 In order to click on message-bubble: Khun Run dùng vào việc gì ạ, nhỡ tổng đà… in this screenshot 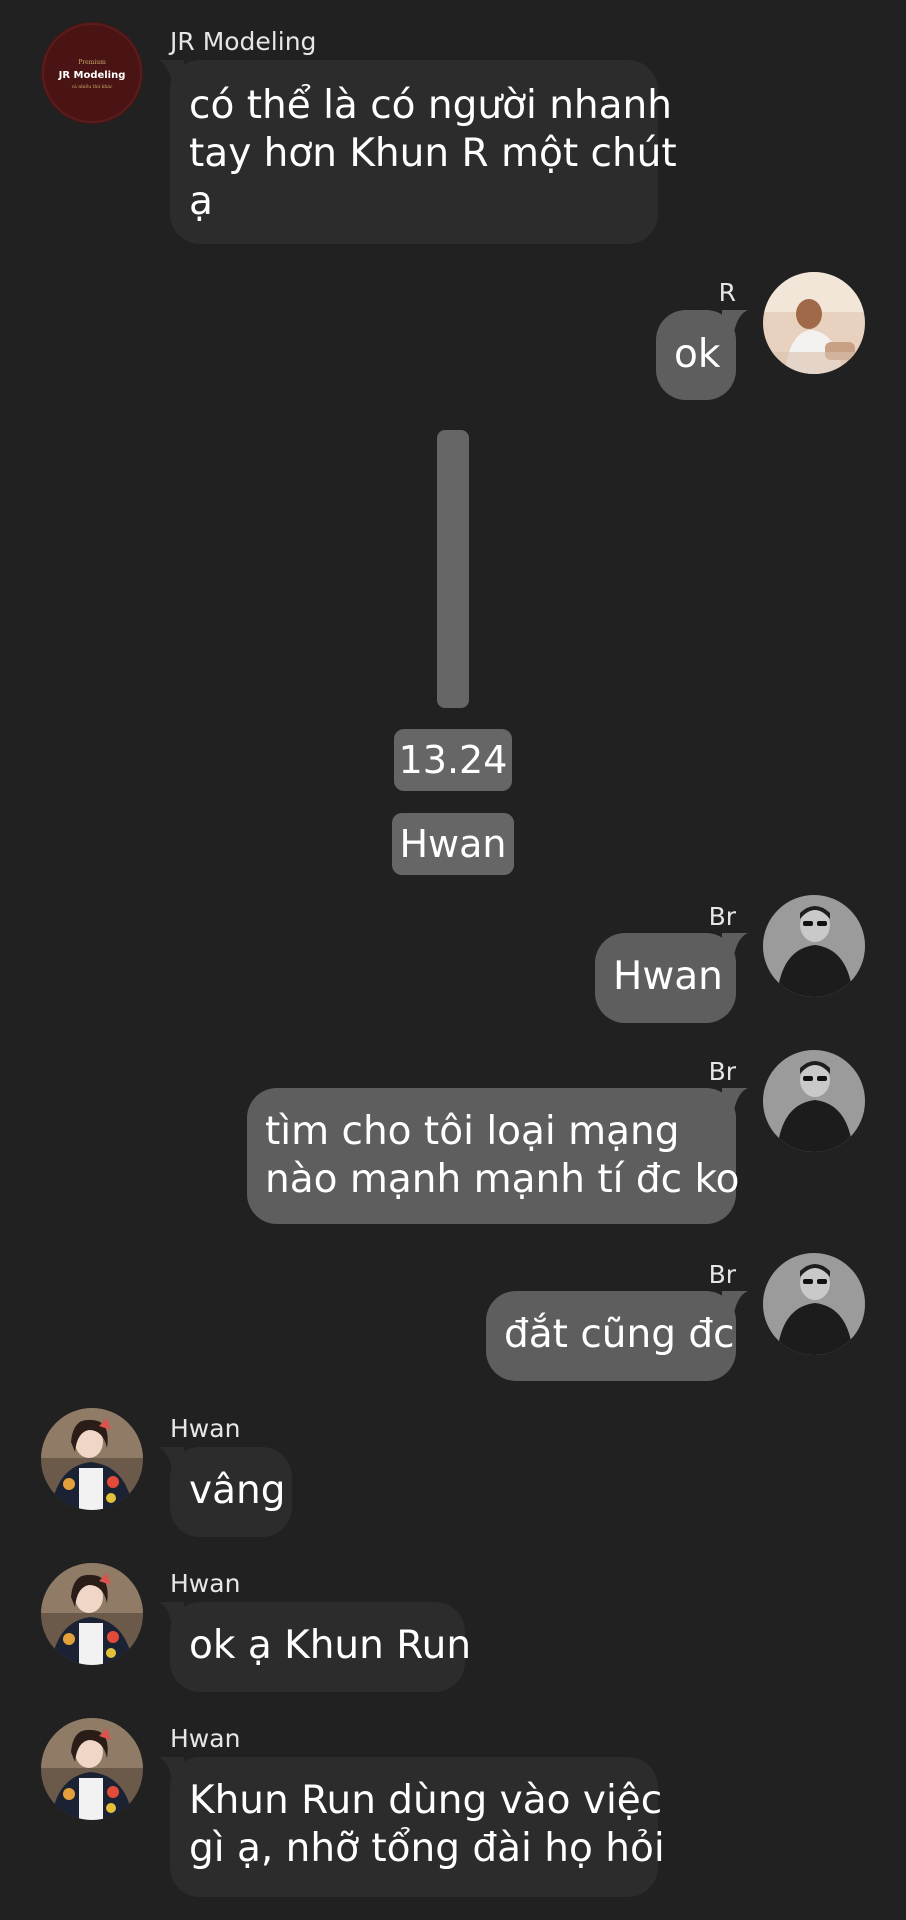, I will do `click(411, 1827)`.